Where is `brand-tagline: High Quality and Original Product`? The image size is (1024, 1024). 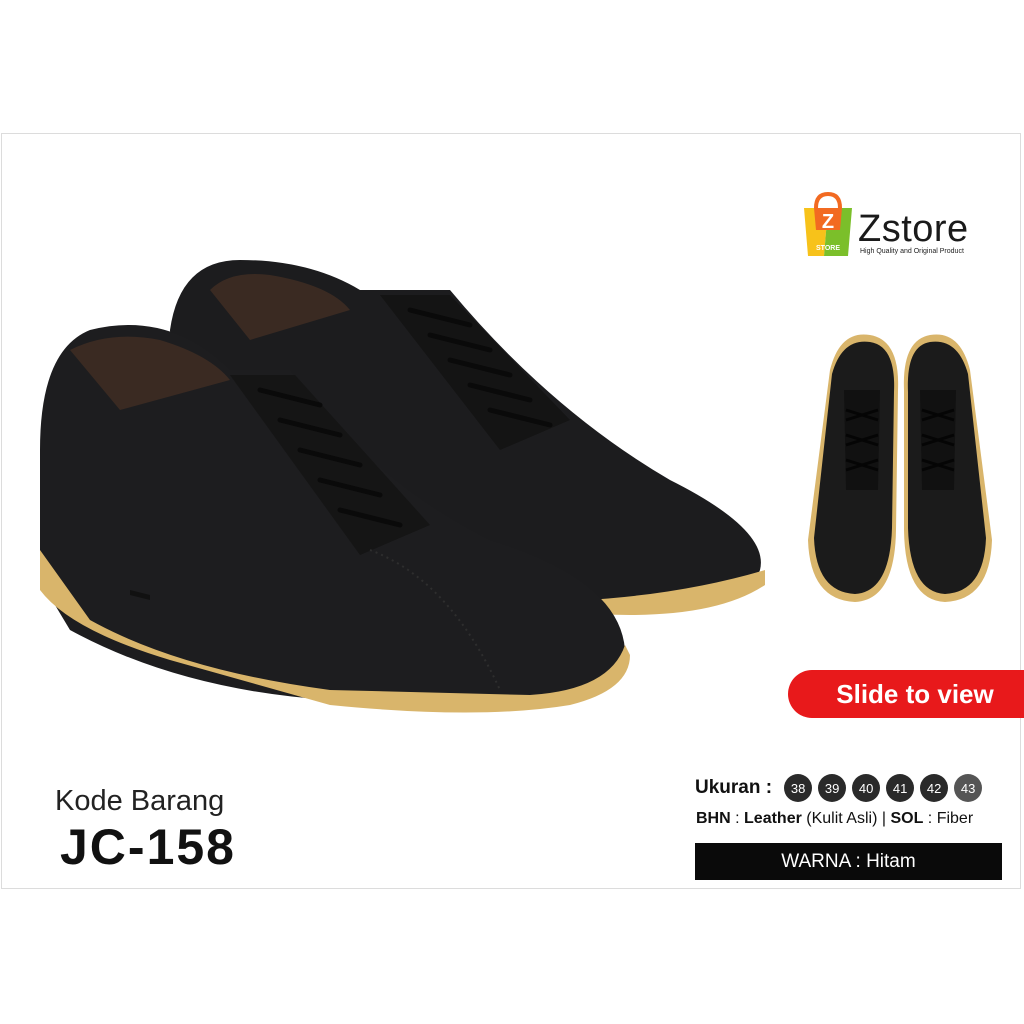 brand-tagline: High Quality and Original Product is located at coordinates (912, 251).